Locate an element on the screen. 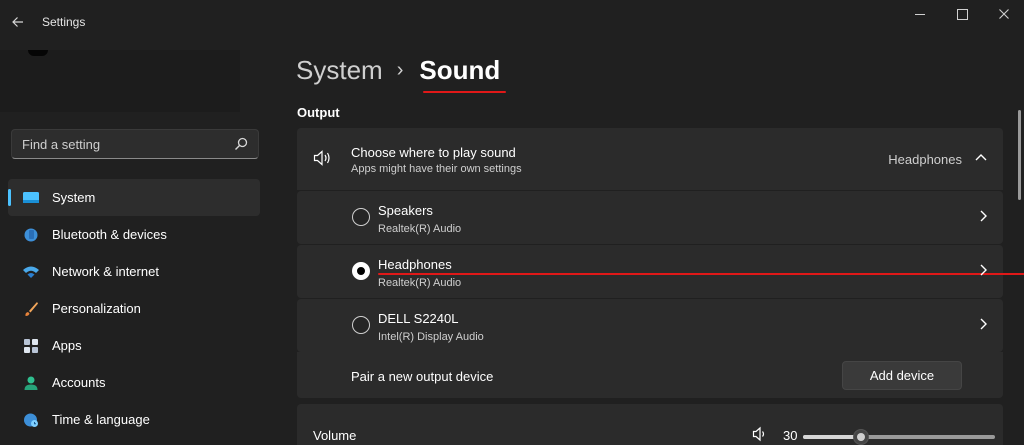  search-box is located at coordinates (135, 144).